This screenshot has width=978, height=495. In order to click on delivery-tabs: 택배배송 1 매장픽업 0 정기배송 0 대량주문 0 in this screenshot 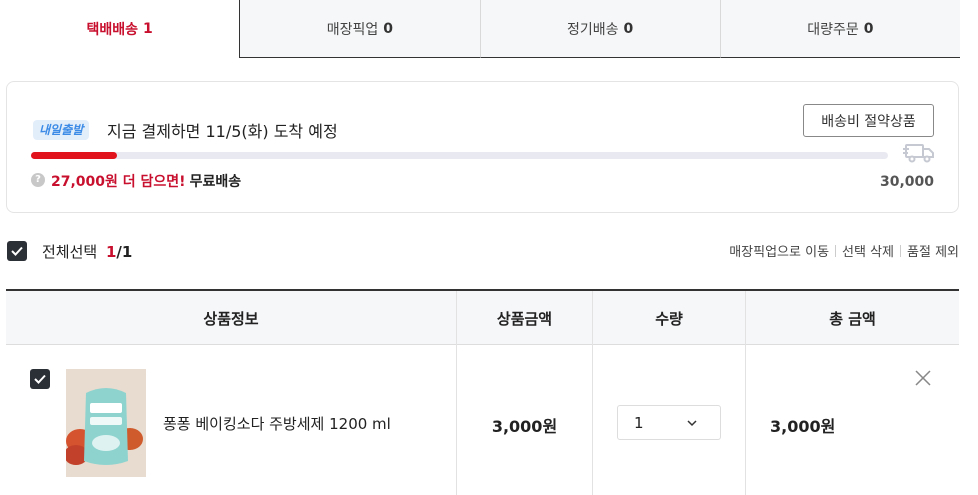, I will do `click(480, 29)`.